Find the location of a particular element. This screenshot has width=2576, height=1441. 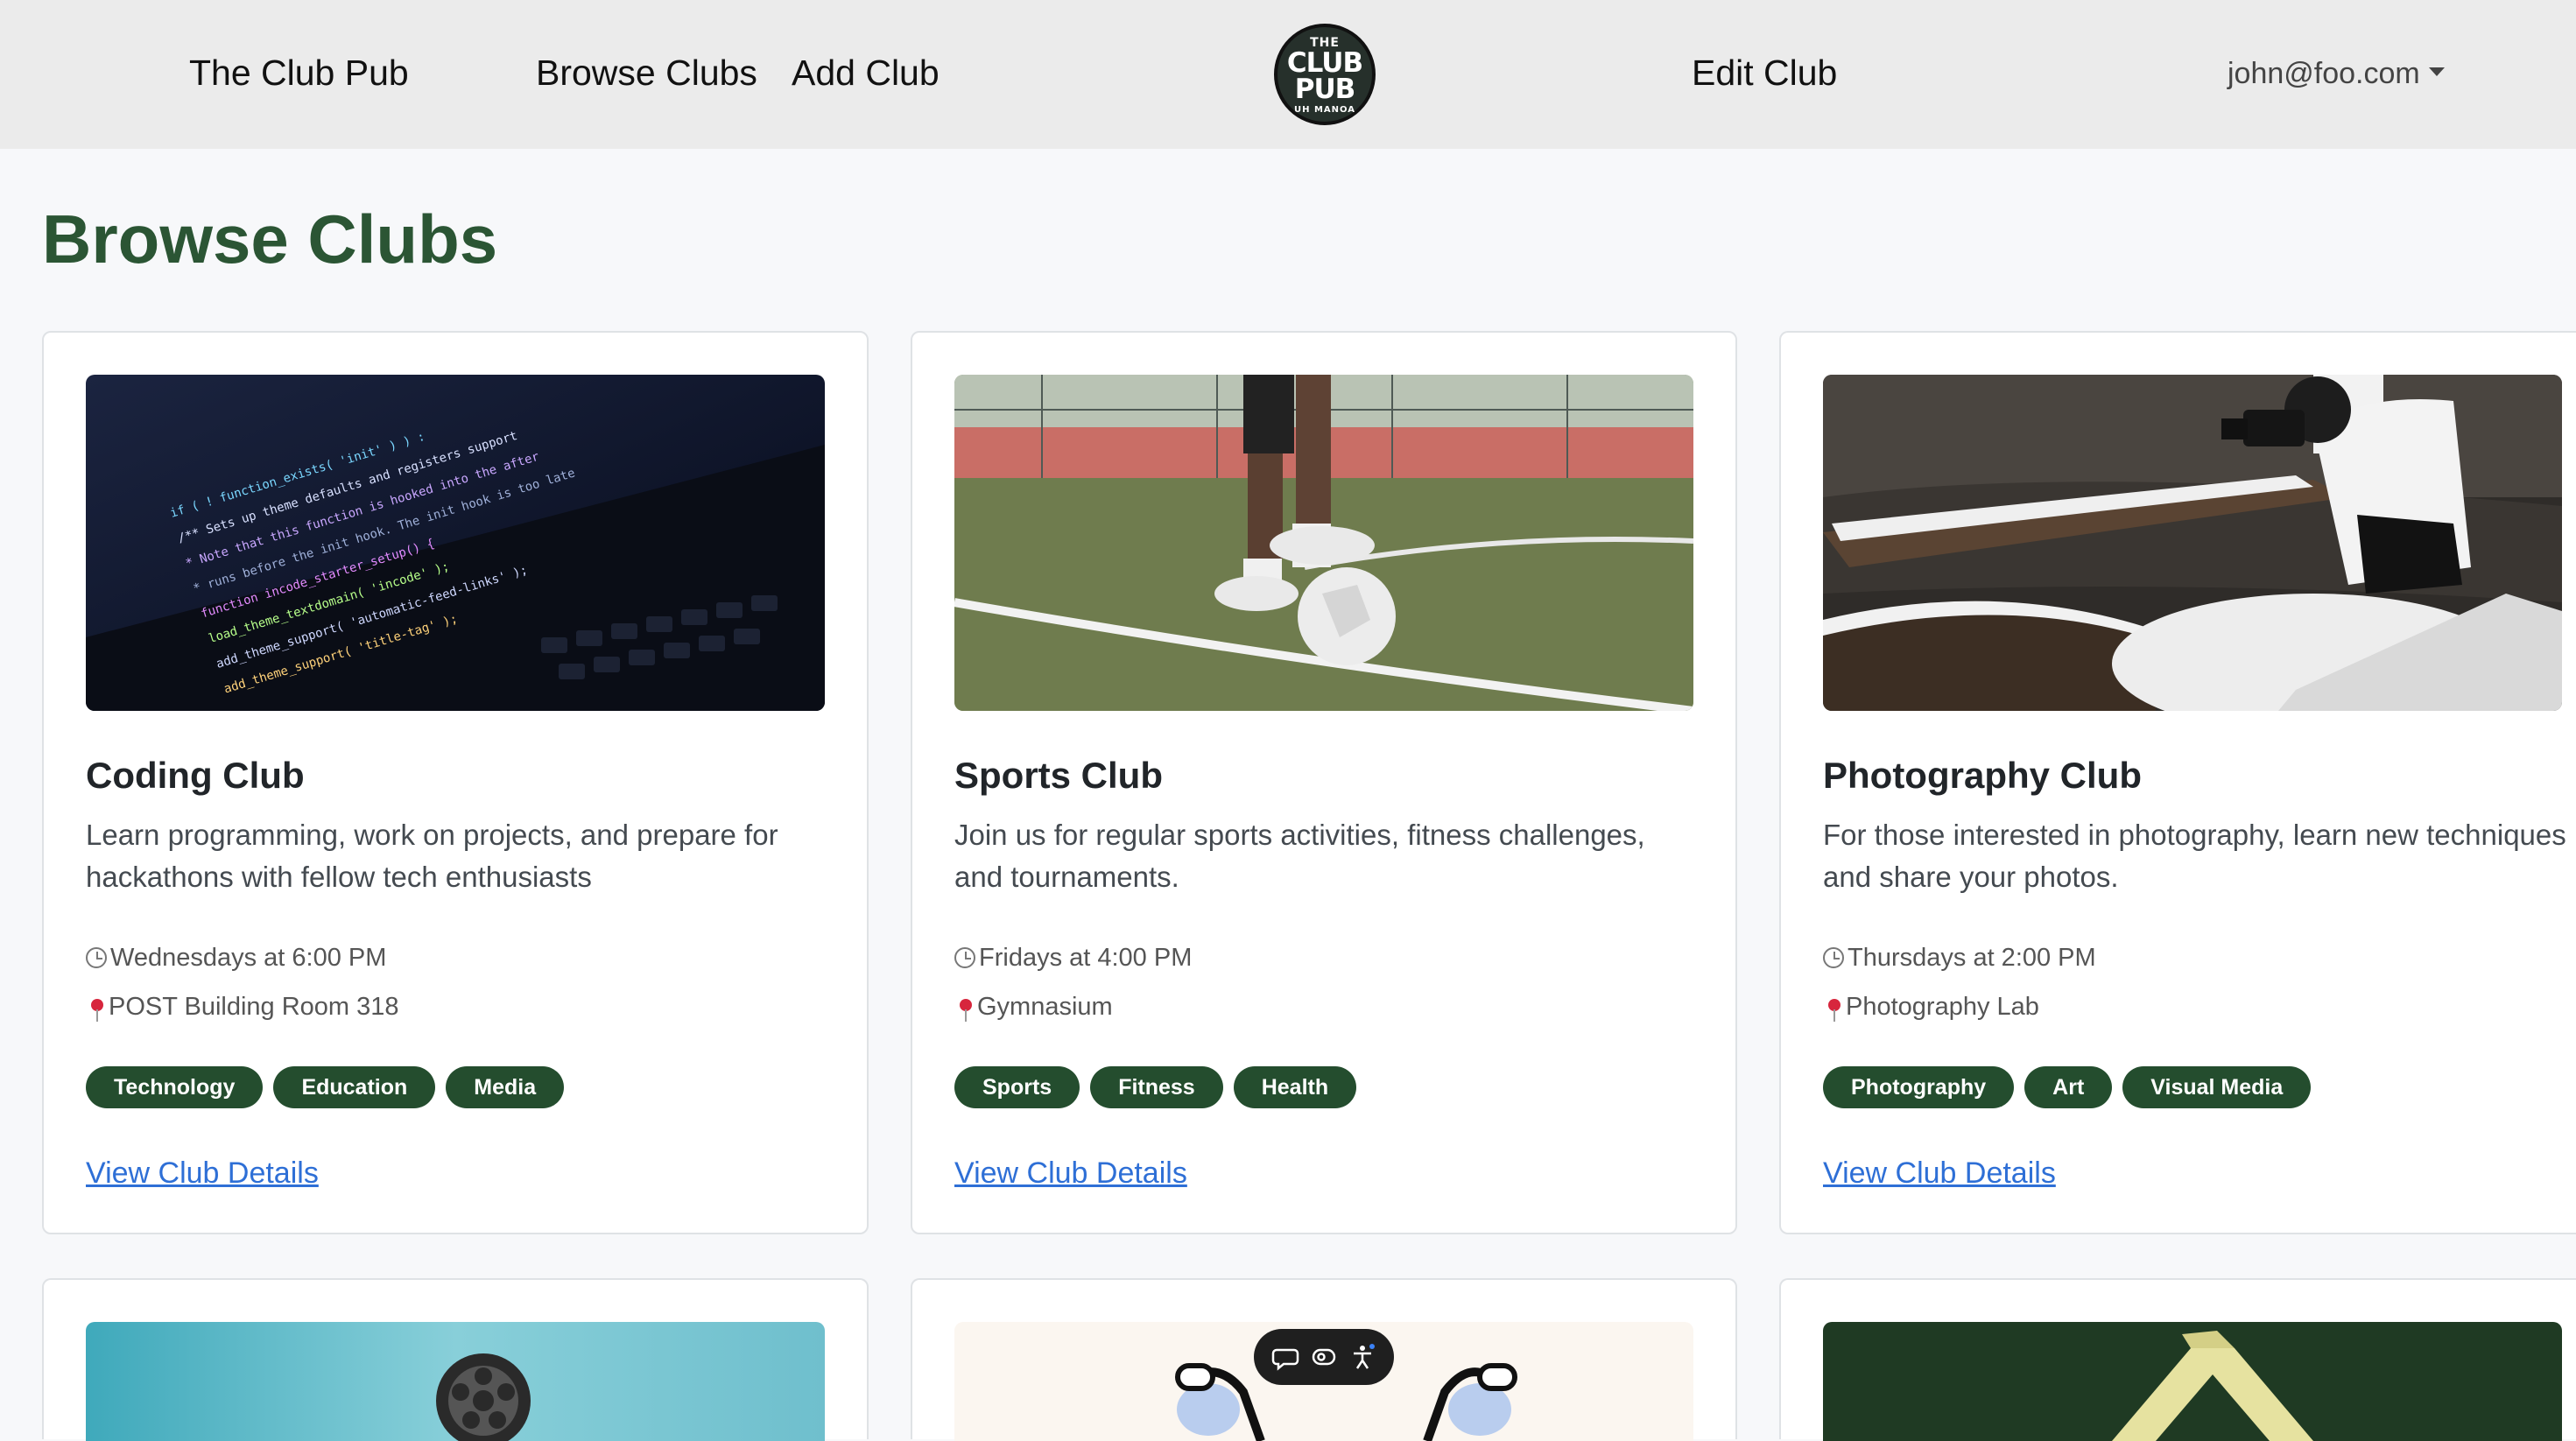

club-tags: Sports Fitness Health is located at coordinates (1160, 1087).